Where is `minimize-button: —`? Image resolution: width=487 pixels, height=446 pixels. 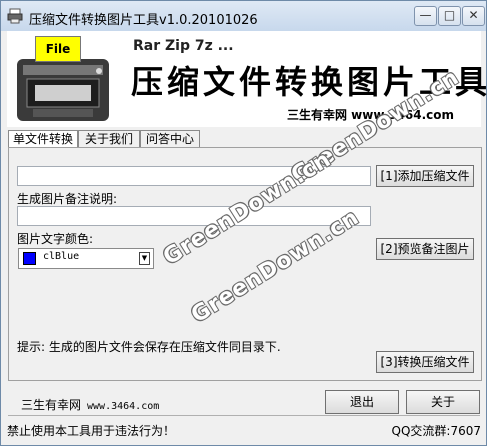 minimize-button: — is located at coordinates (425, 16).